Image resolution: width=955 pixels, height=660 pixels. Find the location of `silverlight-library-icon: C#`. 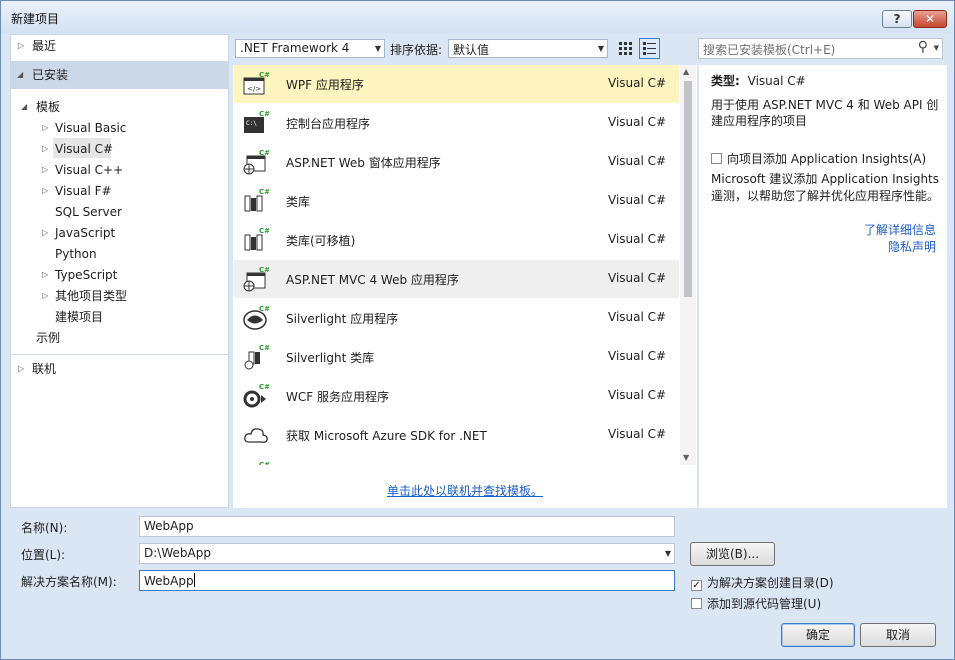

silverlight-library-icon: C# is located at coordinates (256, 357).